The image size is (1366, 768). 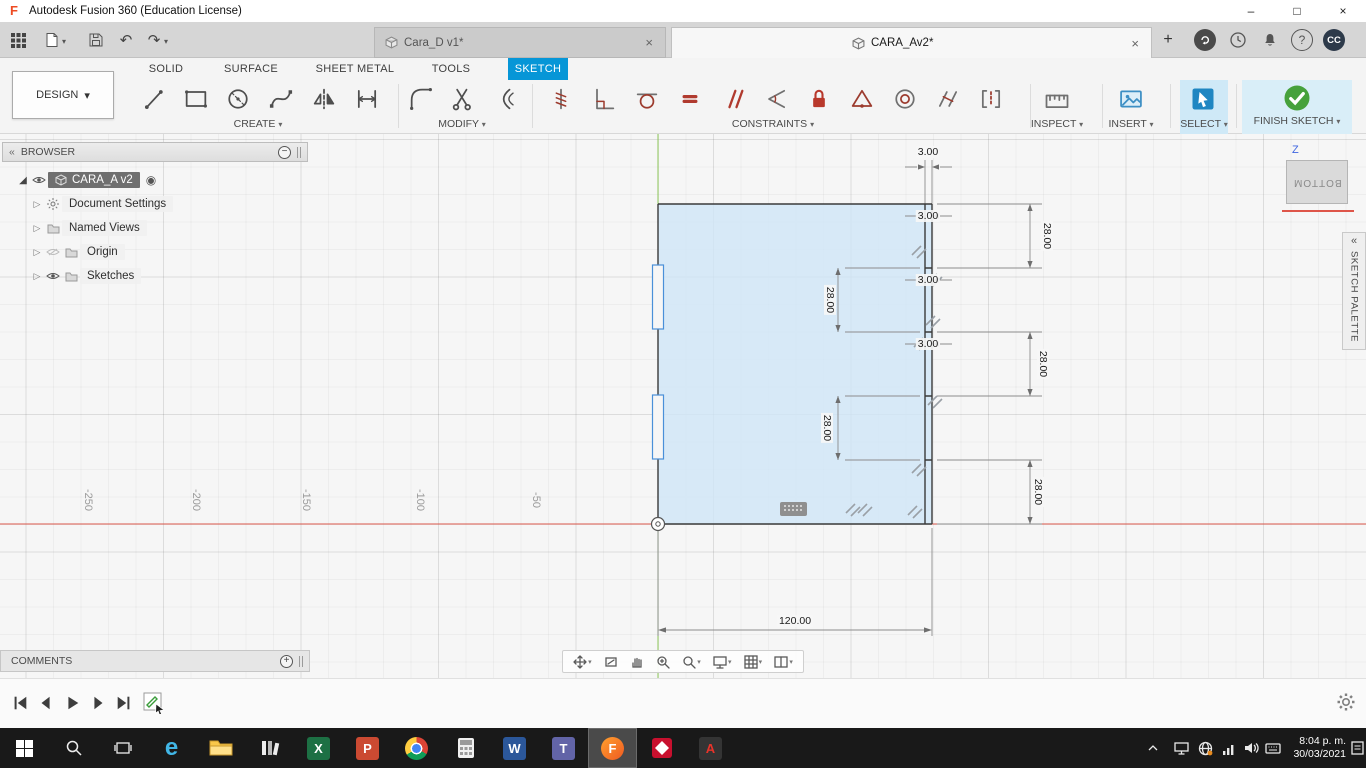 I want to click on tab-surface: SURFACE, so click(x=251, y=69).